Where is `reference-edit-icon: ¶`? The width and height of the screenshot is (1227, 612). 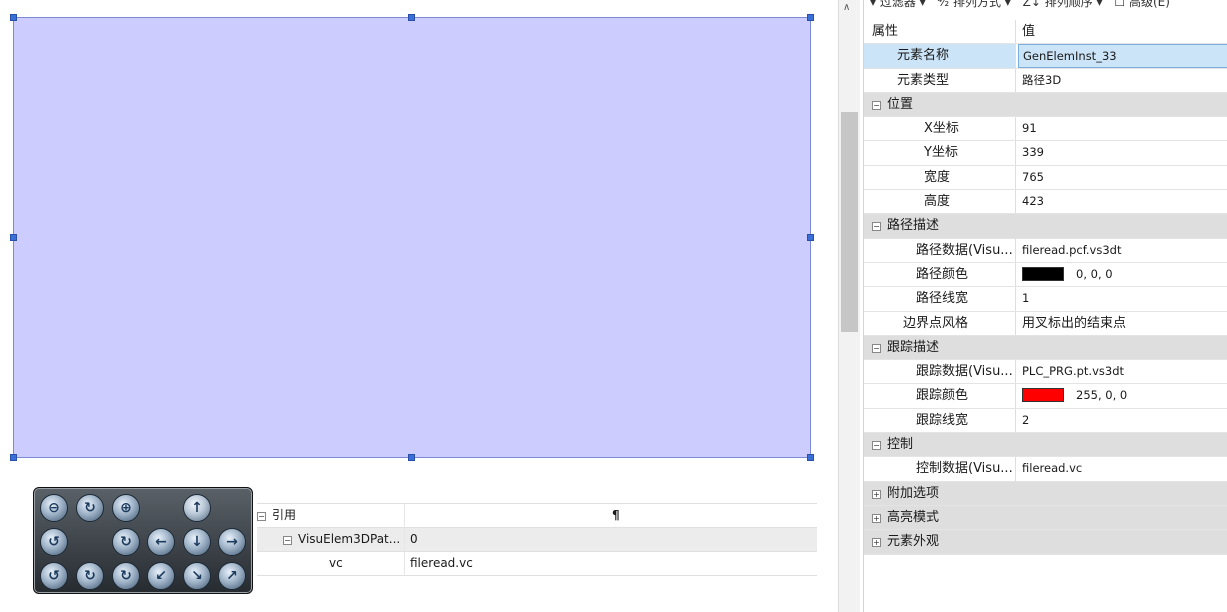
reference-edit-icon: ¶ is located at coordinates (616, 516).